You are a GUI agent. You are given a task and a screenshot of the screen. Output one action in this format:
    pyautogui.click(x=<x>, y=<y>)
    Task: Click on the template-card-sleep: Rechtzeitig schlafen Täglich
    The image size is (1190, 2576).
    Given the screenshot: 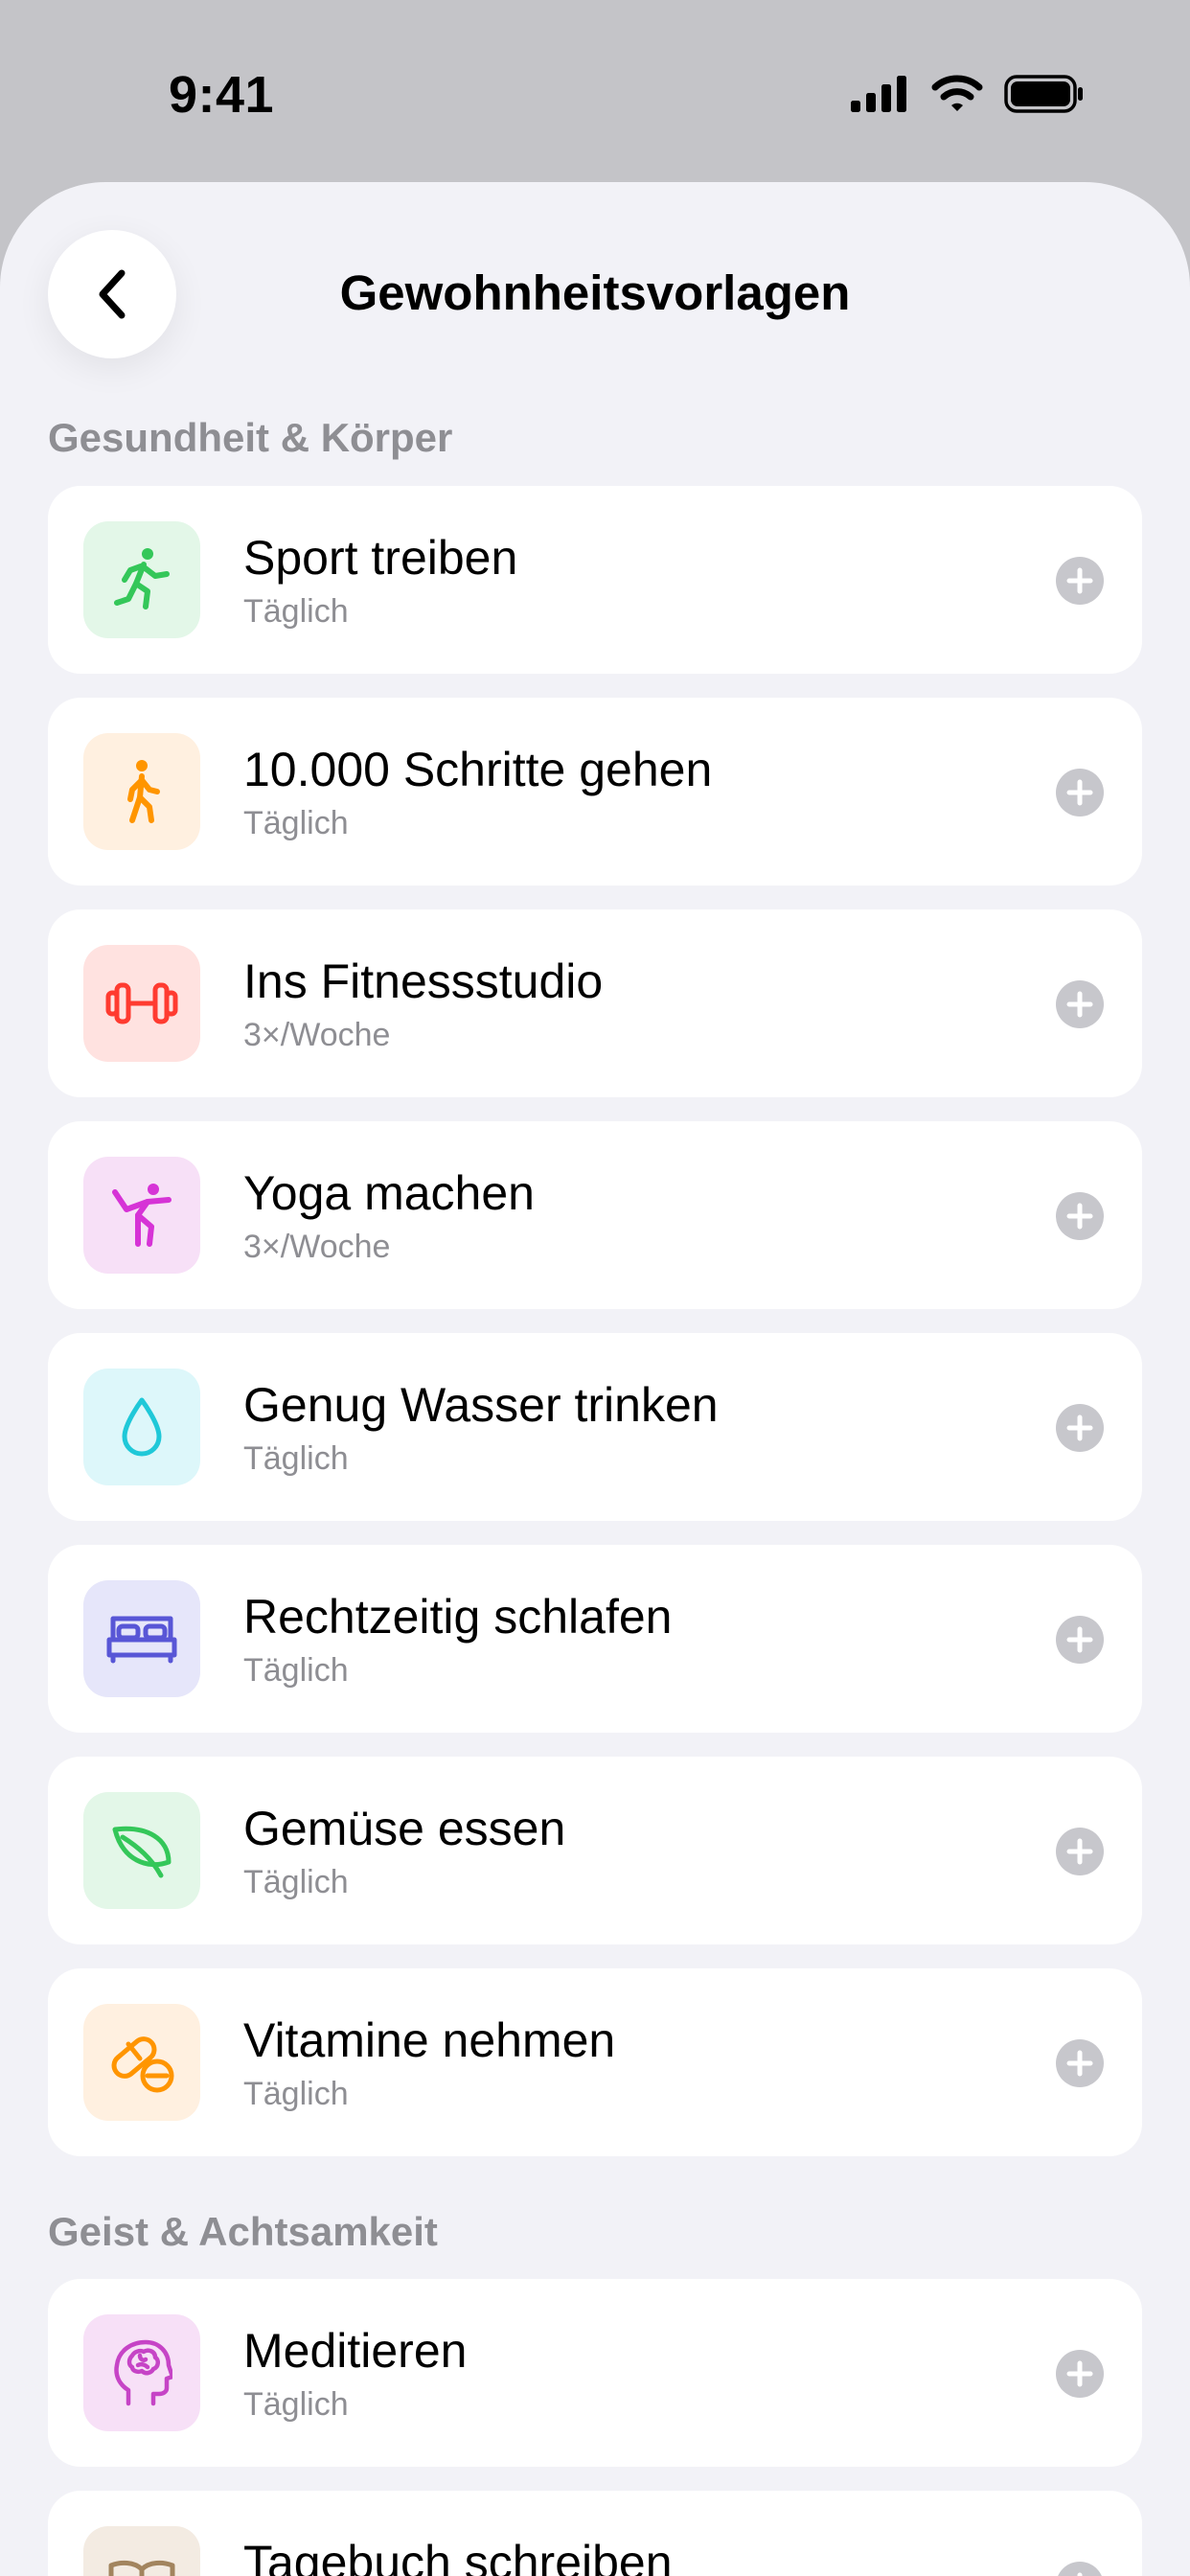 What is the action you would take?
    pyautogui.click(x=595, y=1639)
    